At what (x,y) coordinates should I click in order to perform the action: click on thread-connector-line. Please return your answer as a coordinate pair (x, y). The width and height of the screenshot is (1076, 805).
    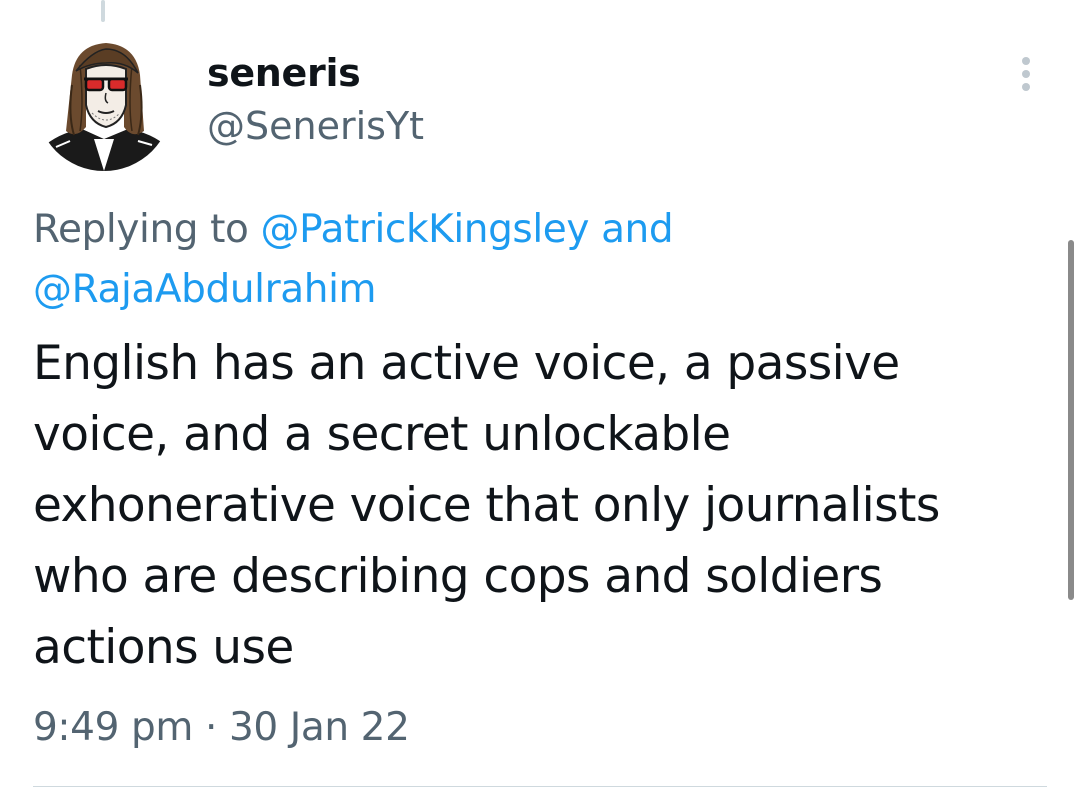
    Looking at the image, I should click on (103, 11).